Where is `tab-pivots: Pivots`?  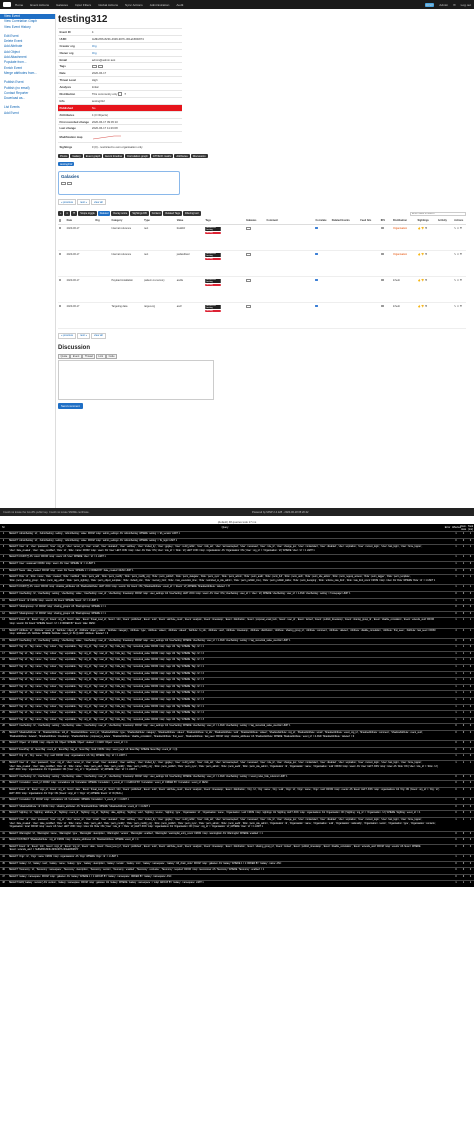 tab-pivots: Pivots is located at coordinates (64, 156).